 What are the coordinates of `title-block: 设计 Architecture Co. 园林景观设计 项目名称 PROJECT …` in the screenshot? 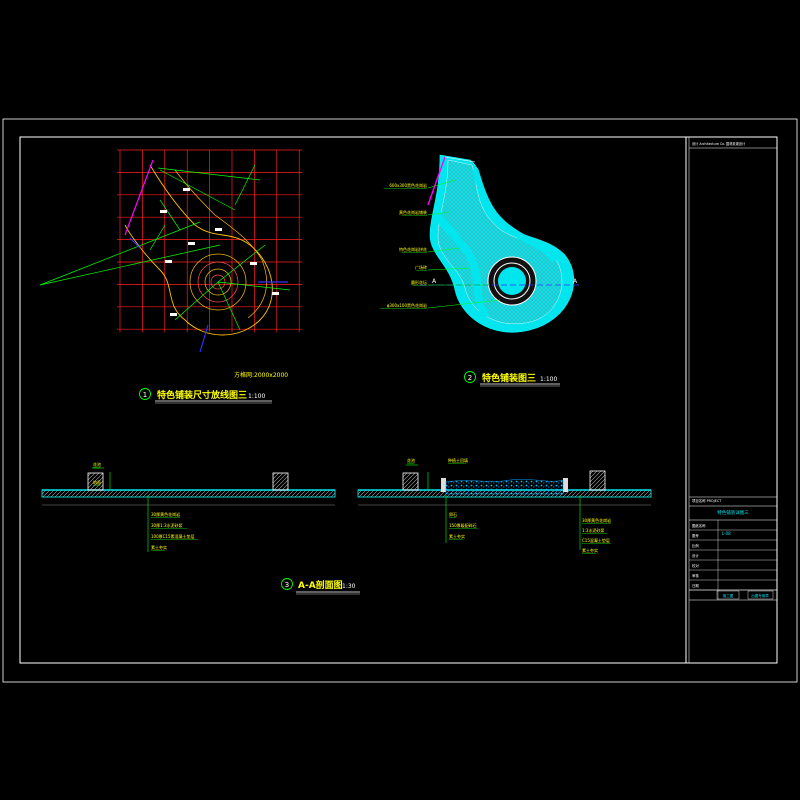 It's located at (733, 371).